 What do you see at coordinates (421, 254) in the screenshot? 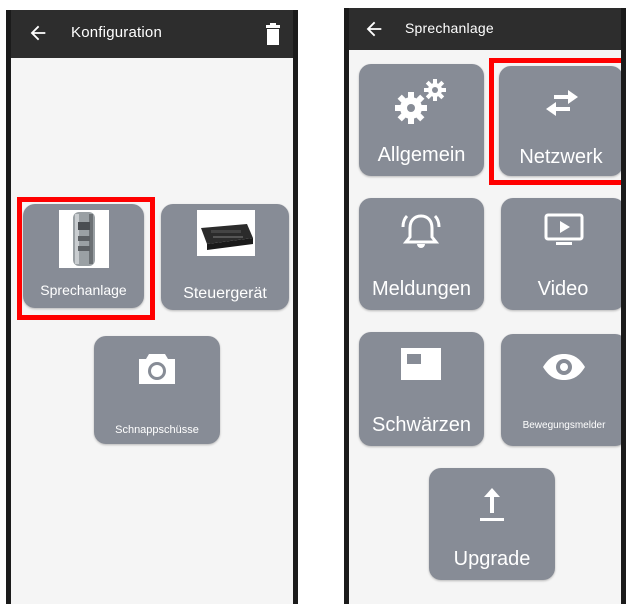
I see `tile-meldungen: Meldungen` at bounding box center [421, 254].